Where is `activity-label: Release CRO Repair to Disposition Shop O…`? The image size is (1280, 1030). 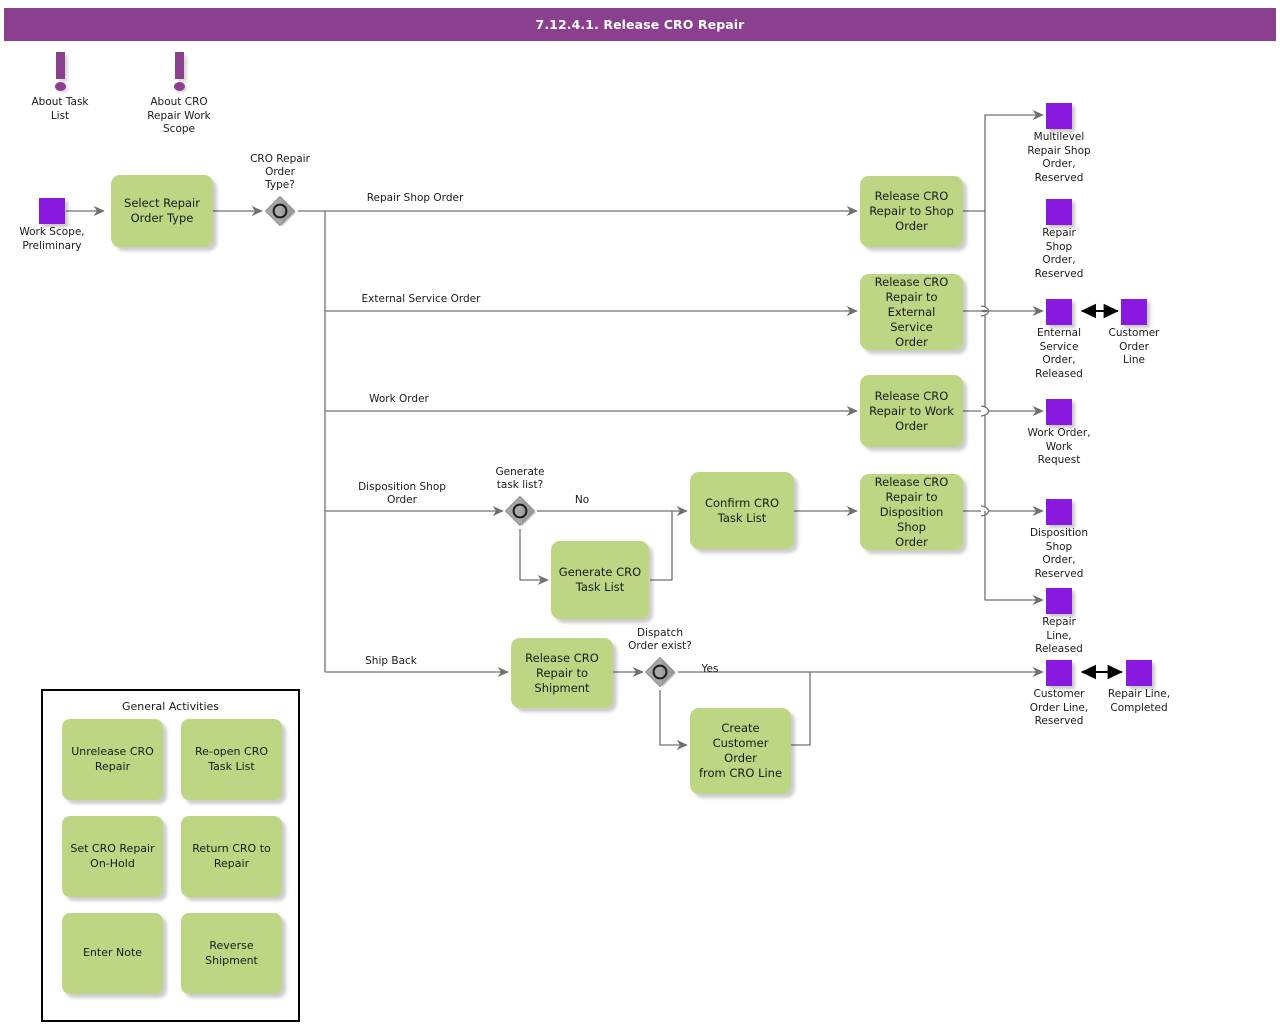
activity-label: Release CRO Repair to Disposition Shop O… is located at coordinates (911, 511).